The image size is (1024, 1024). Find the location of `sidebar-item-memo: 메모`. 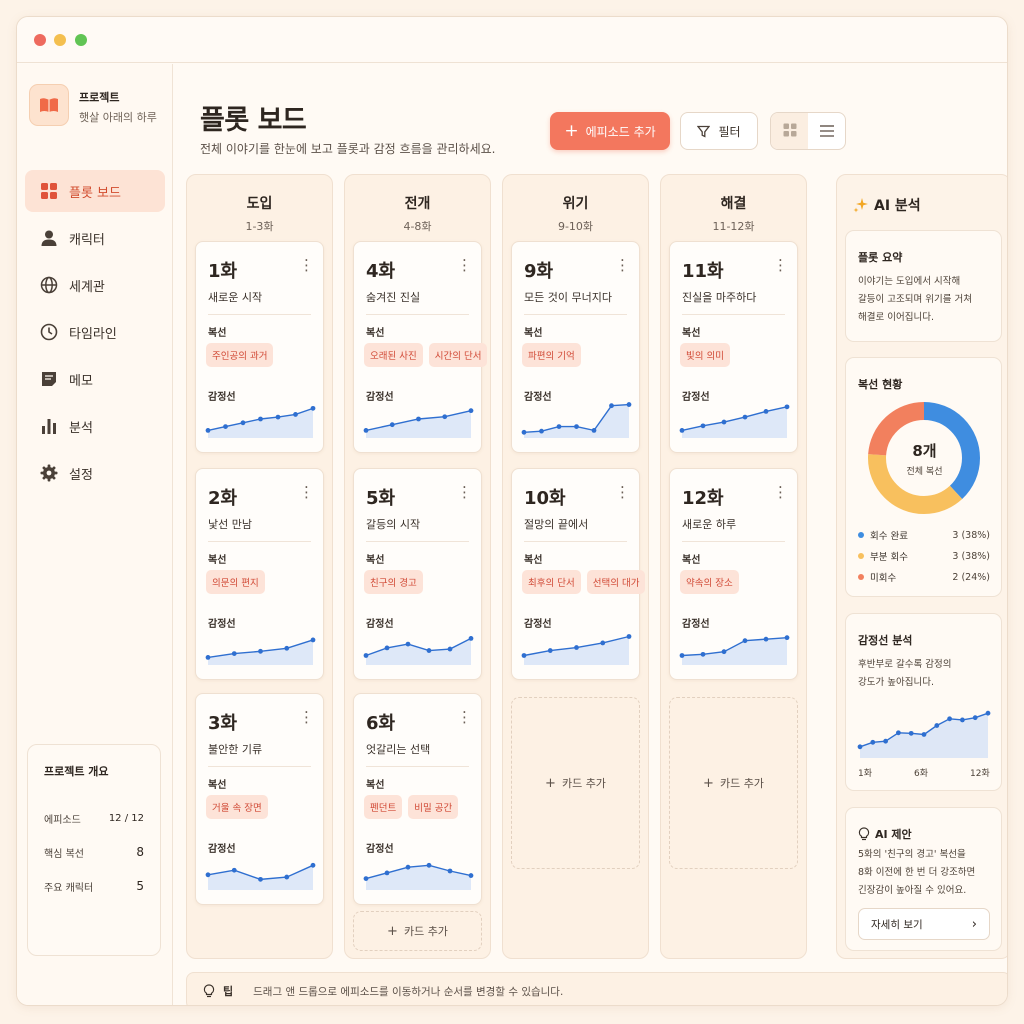

sidebar-item-memo: 메모 is located at coordinates (95, 379).